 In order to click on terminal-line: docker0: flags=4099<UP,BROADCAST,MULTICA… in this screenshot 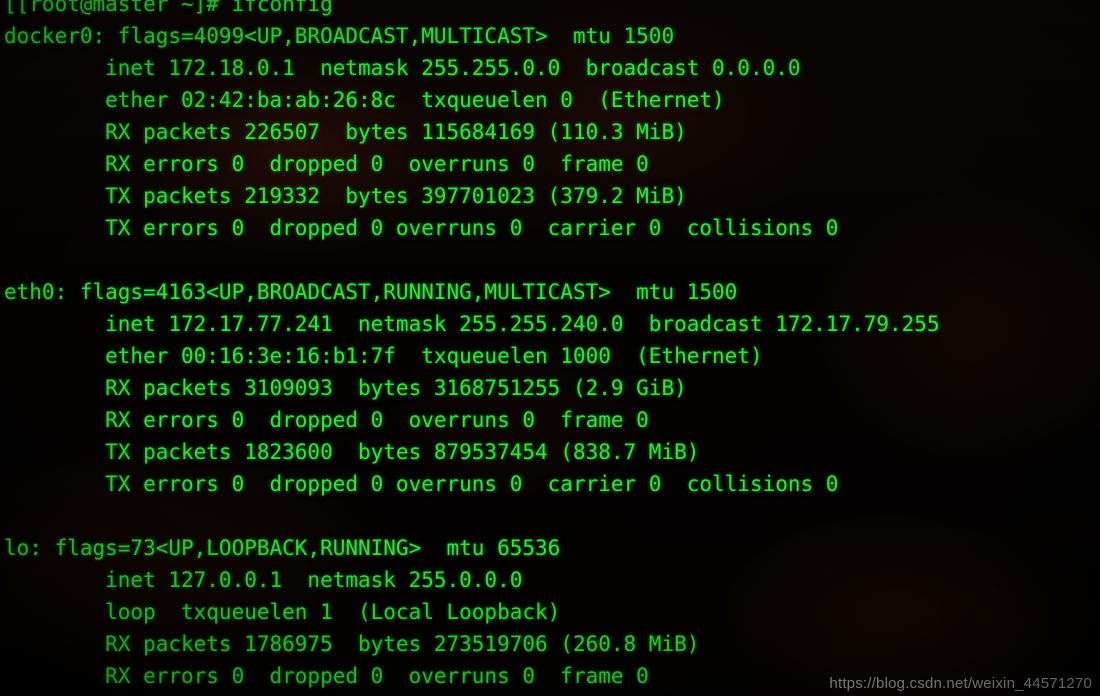, I will do `click(339, 36)`.